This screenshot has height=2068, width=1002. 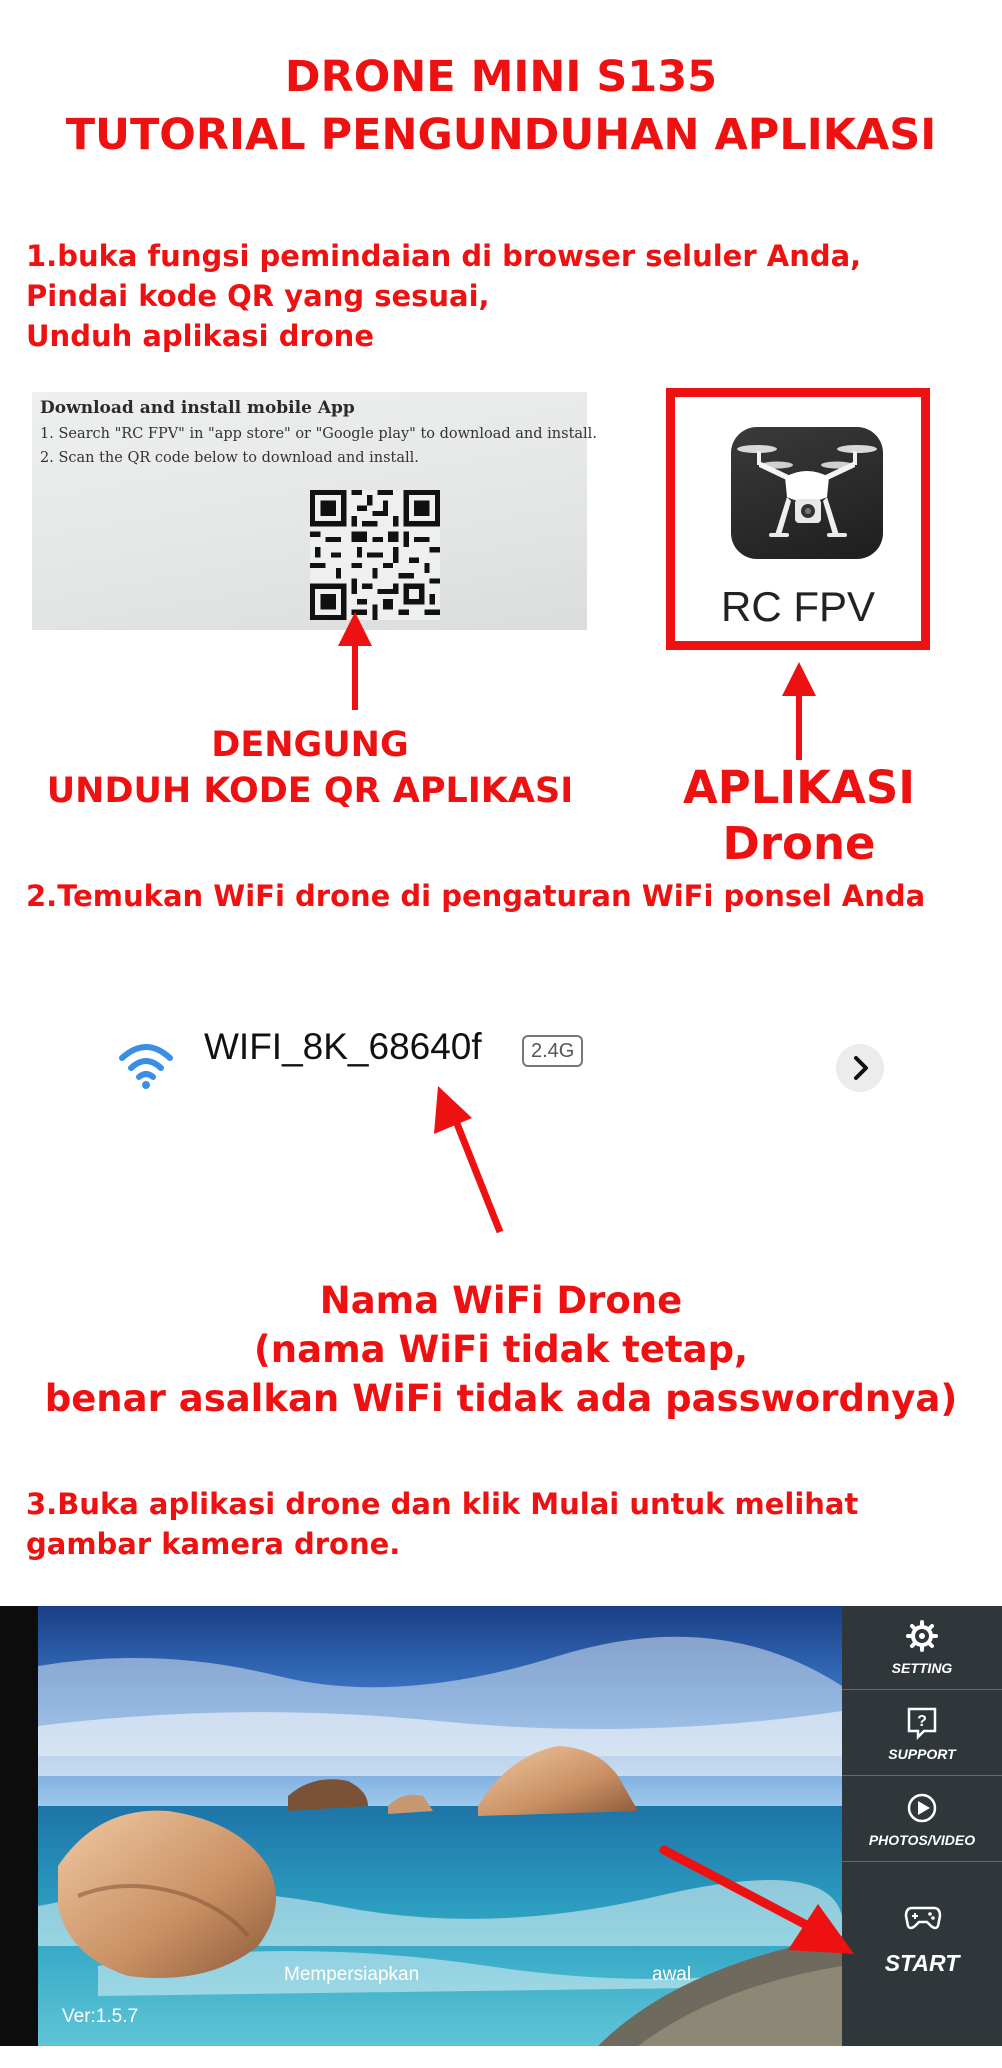 What do you see at coordinates (923, 1918) in the screenshot?
I see `gamepad-icon` at bounding box center [923, 1918].